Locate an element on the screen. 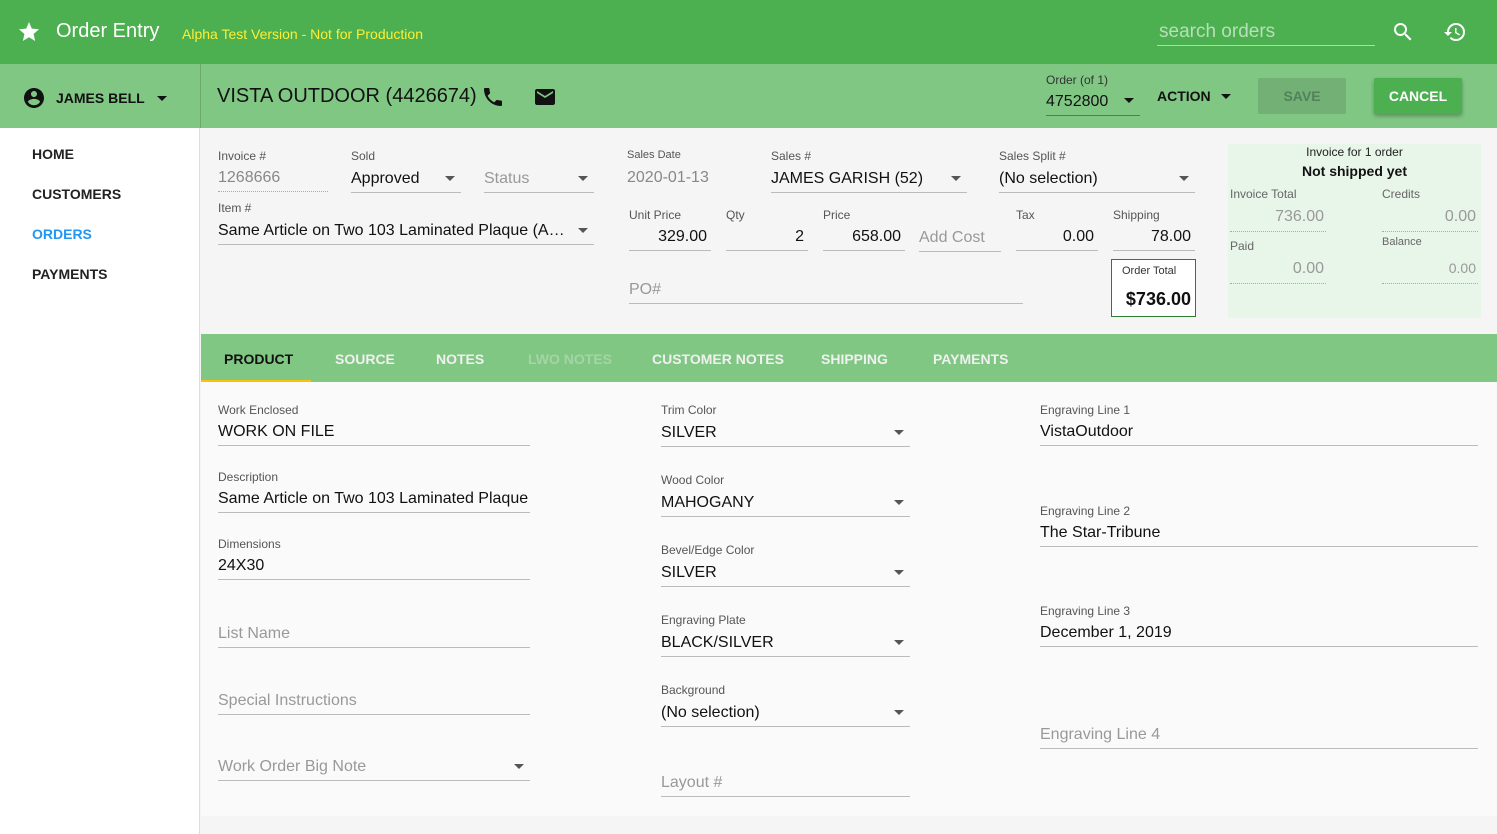 The image size is (1497, 834). background-label: Background is located at coordinates (693, 690).